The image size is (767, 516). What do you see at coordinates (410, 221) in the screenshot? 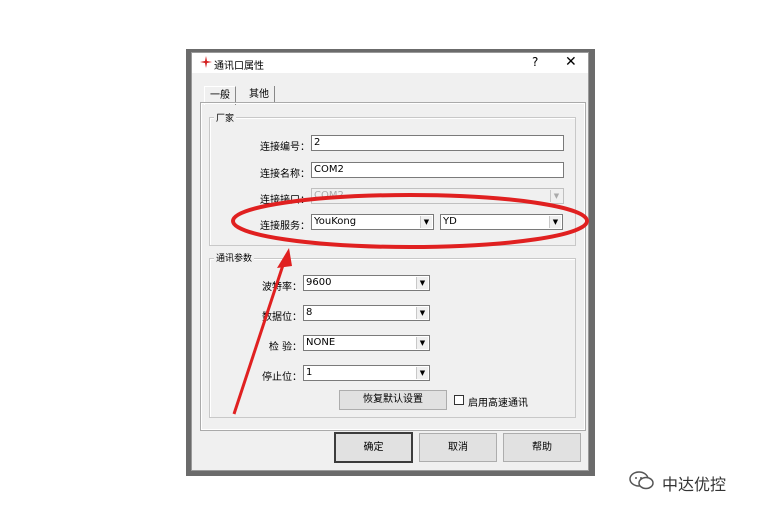
I see `annotation-ellipse` at bounding box center [410, 221].